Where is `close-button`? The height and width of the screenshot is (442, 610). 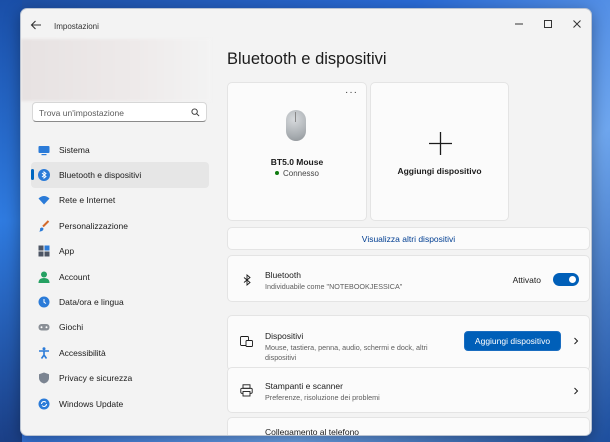
close-button is located at coordinates (577, 24).